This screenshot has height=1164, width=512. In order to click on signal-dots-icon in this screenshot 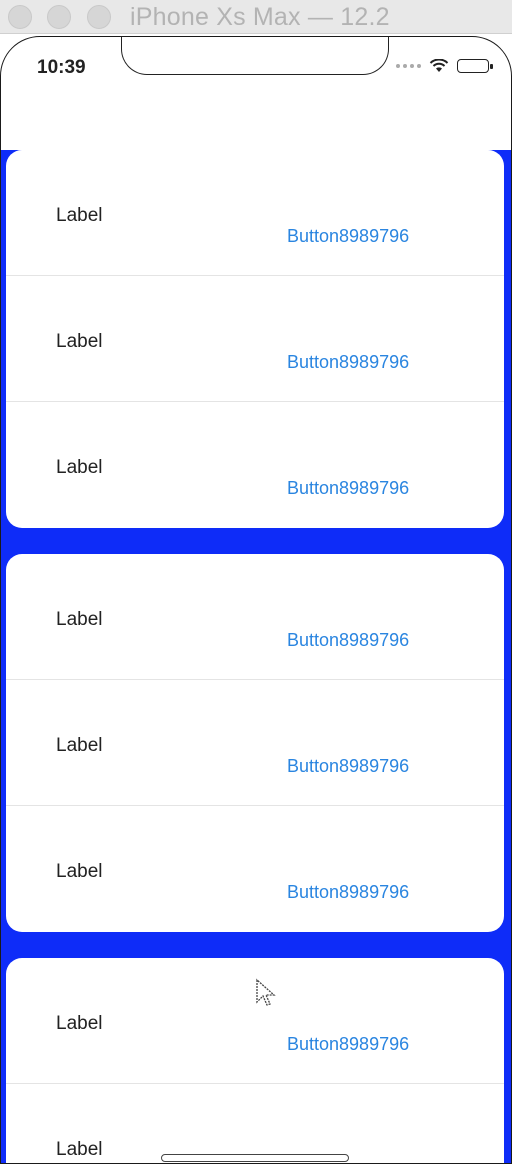, I will do `click(408, 66)`.